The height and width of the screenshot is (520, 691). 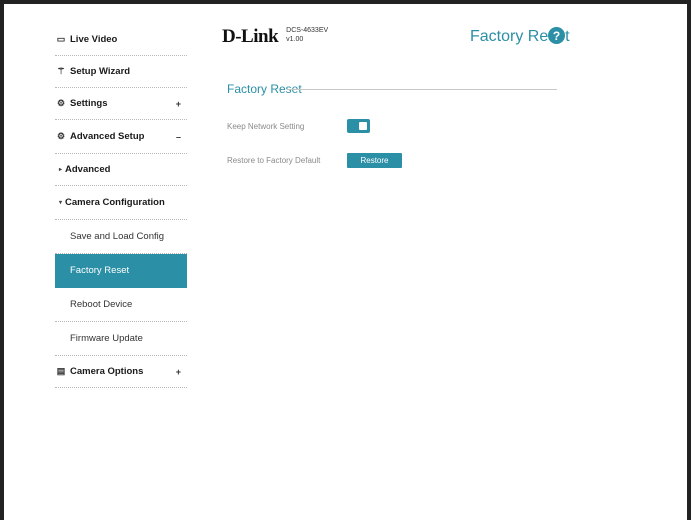 What do you see at coordinates (61, 371) in the screenshot?
I see `document-icon: ▤` at bounding box center [61, 371].